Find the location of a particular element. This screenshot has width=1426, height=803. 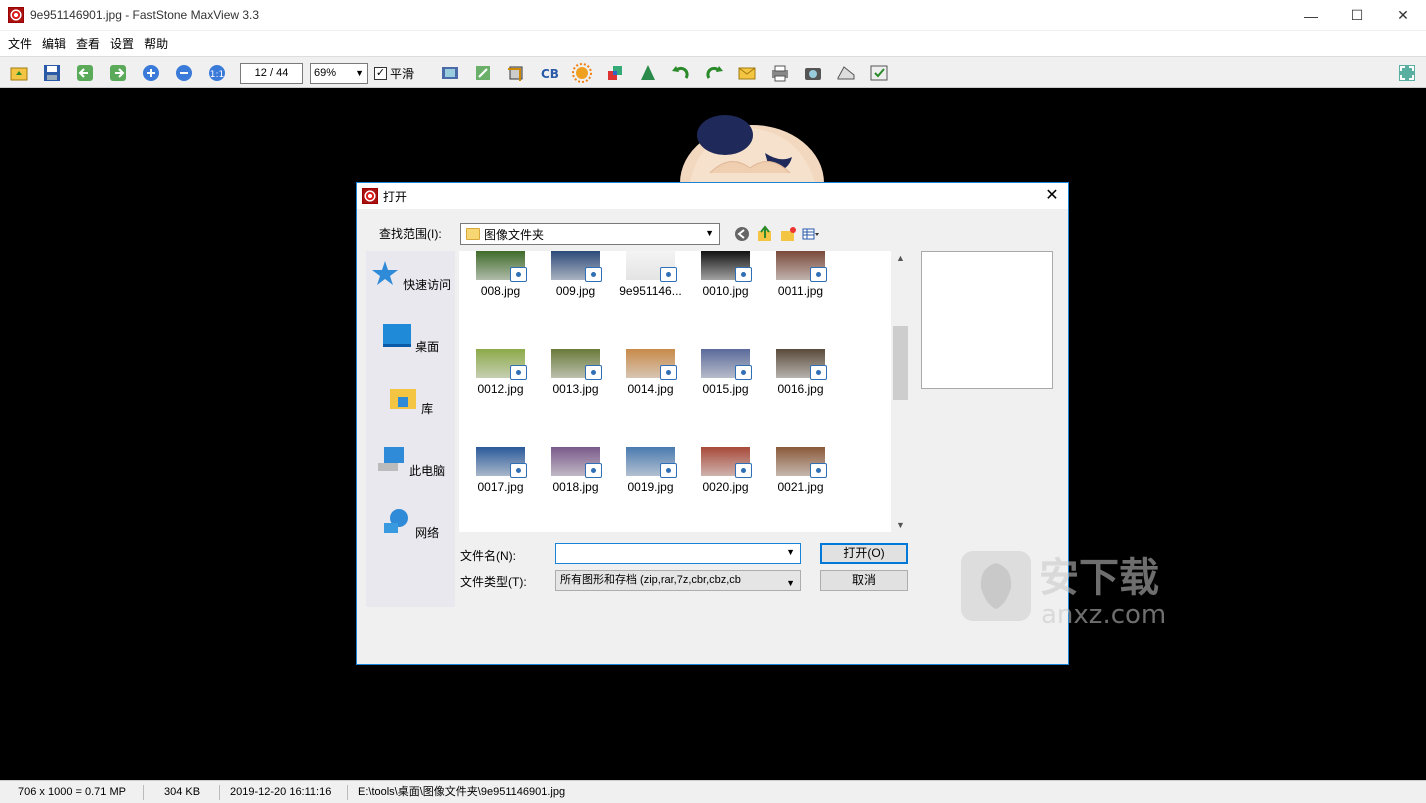

place-label: 此电脑 is located at coordinates (427, 471).